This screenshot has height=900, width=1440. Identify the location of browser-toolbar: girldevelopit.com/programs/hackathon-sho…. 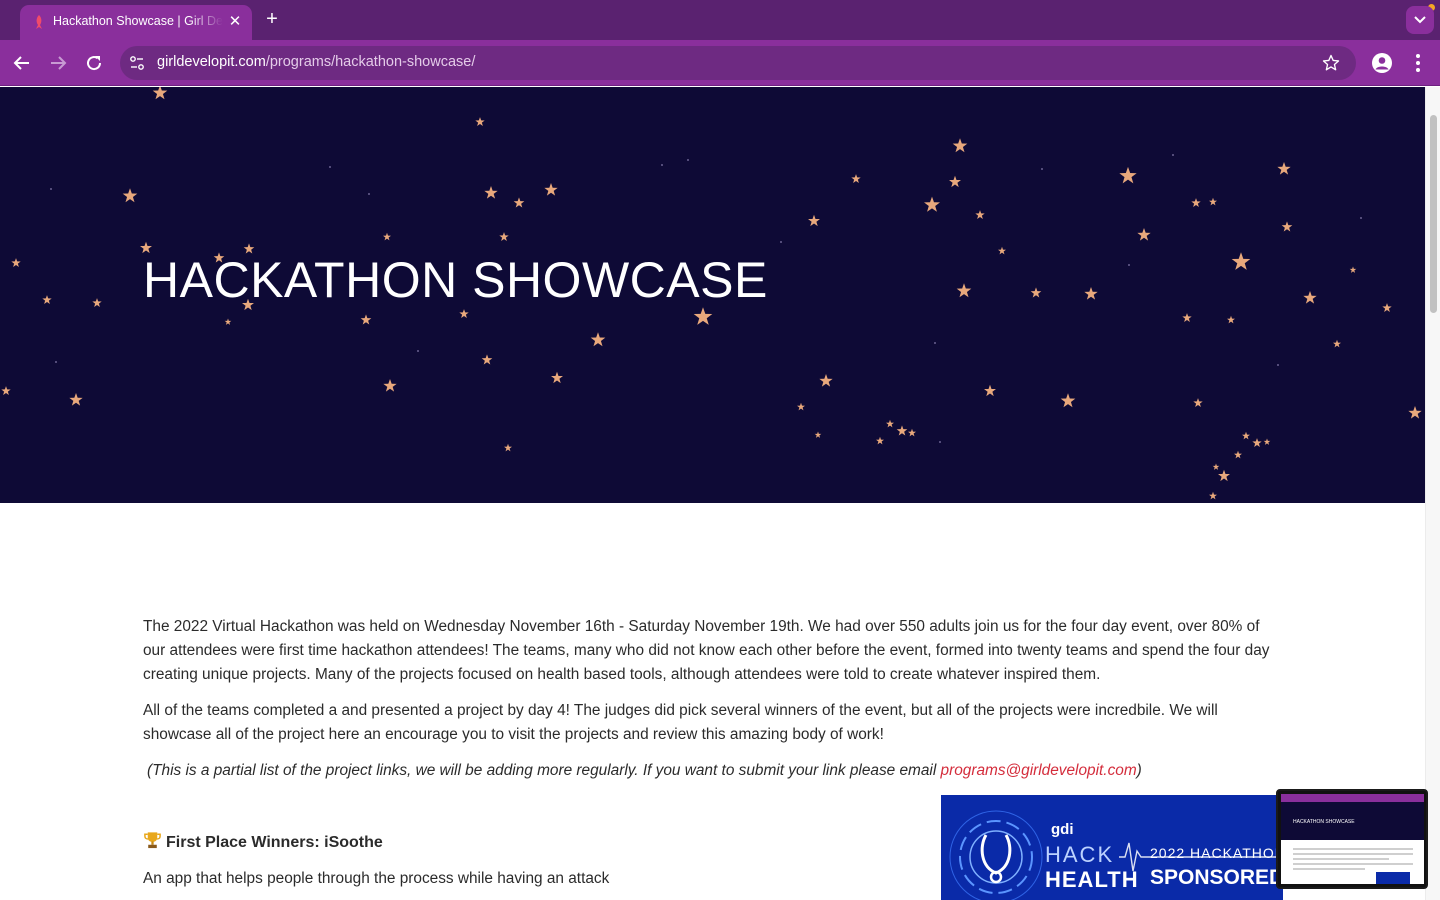
(720, 63).